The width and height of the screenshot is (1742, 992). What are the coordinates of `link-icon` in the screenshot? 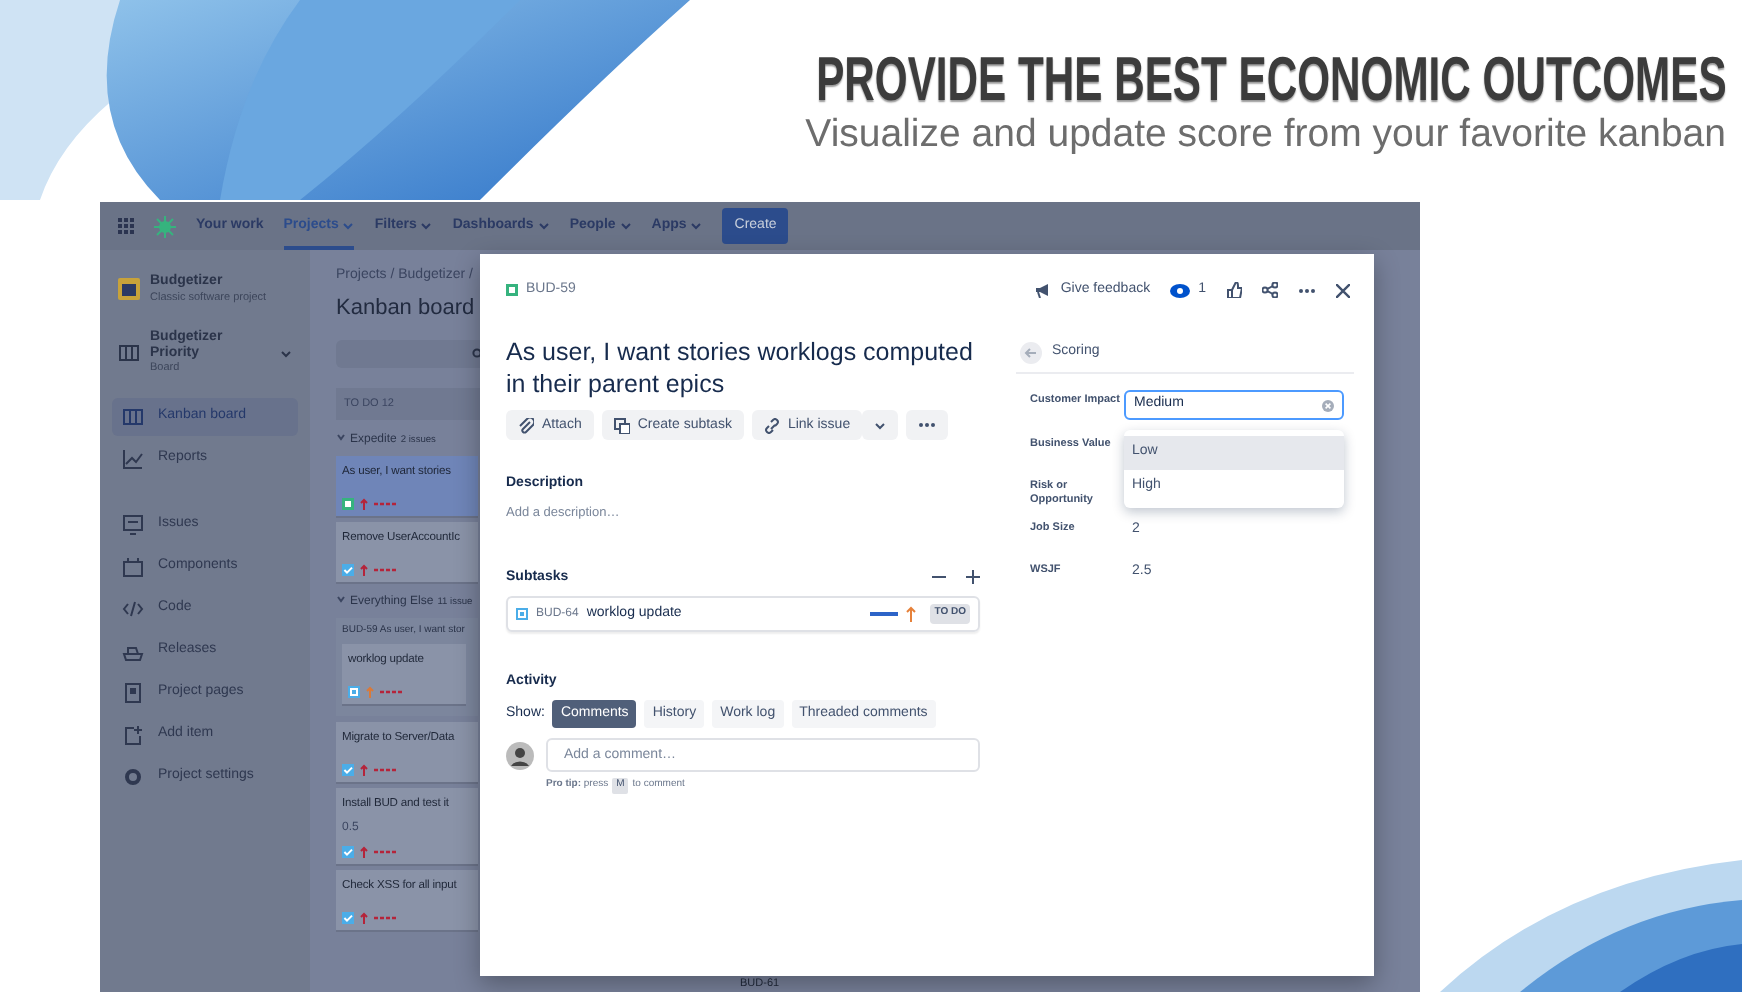 It's located at (771, 425).